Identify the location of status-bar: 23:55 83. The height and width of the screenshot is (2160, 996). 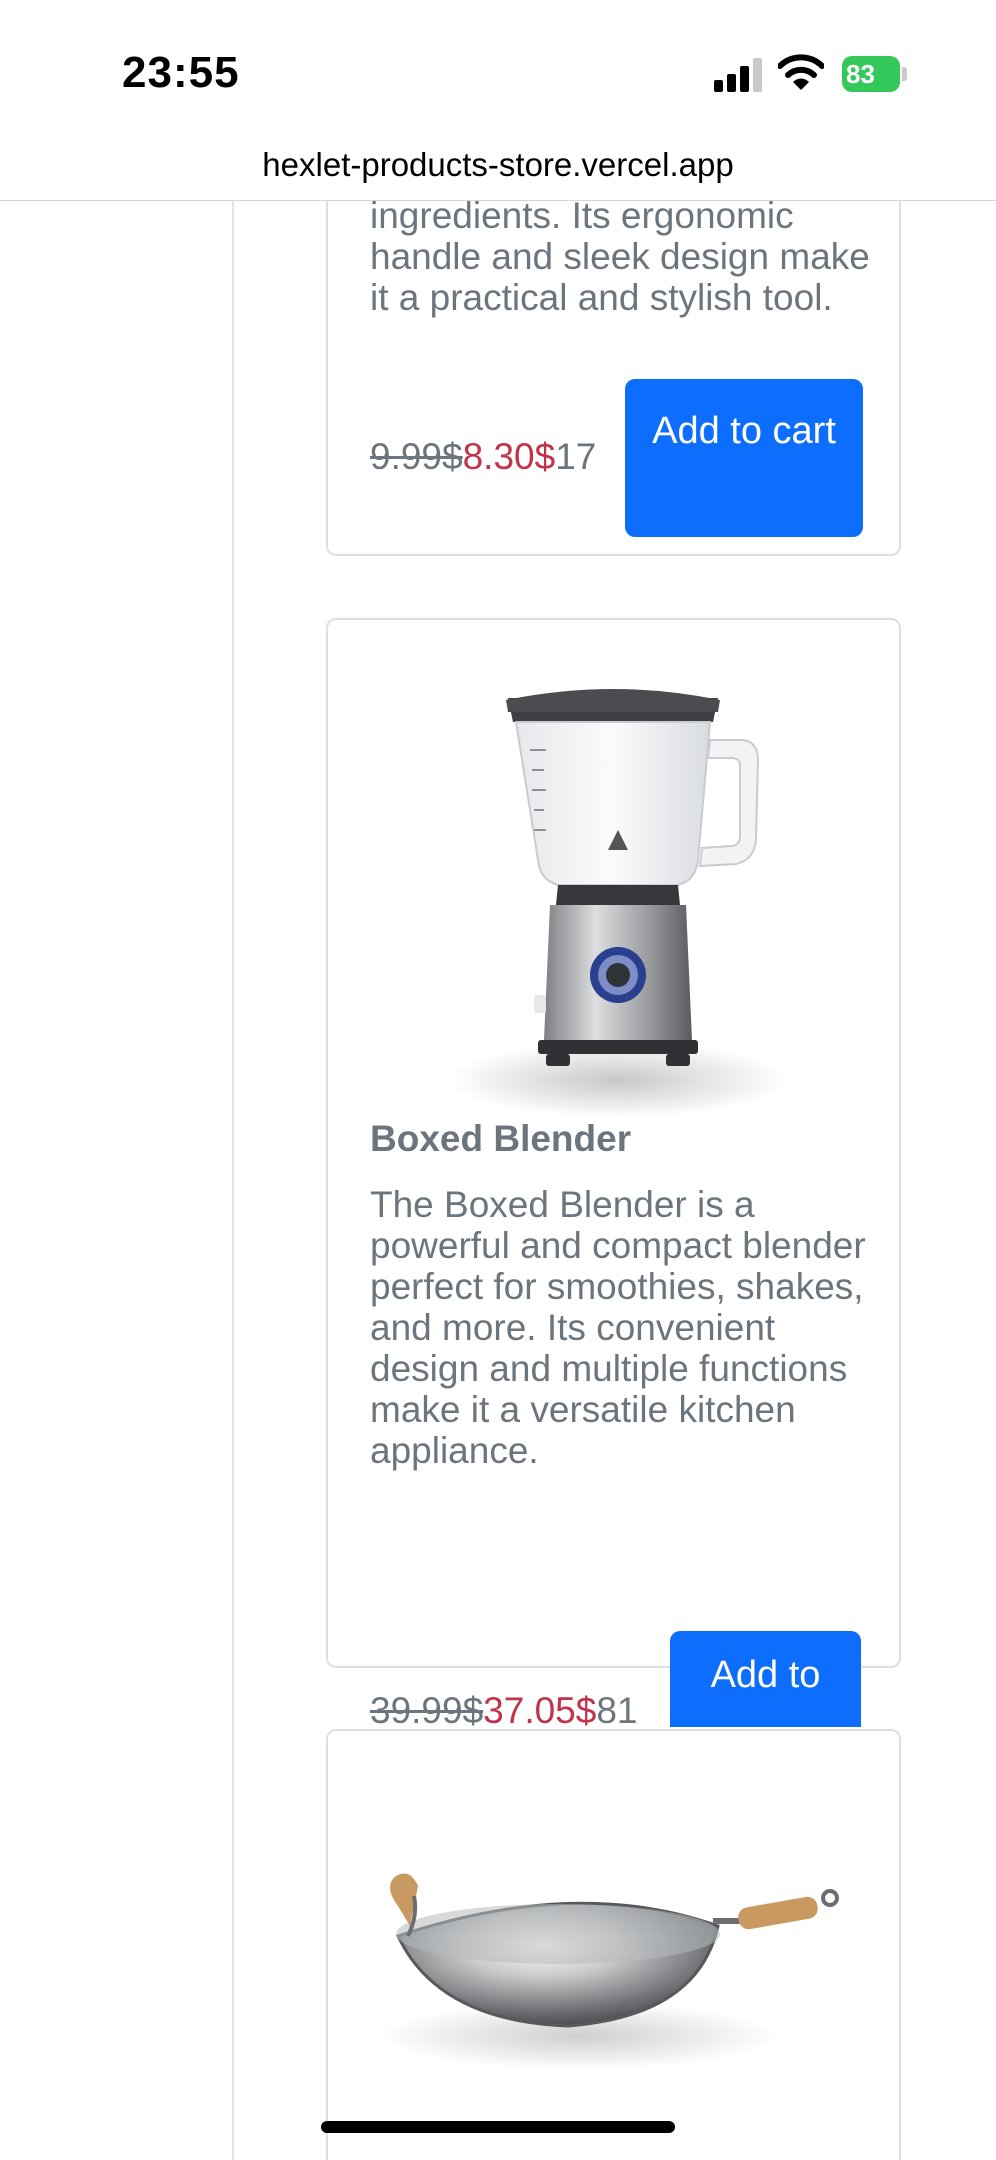
(498, 70).